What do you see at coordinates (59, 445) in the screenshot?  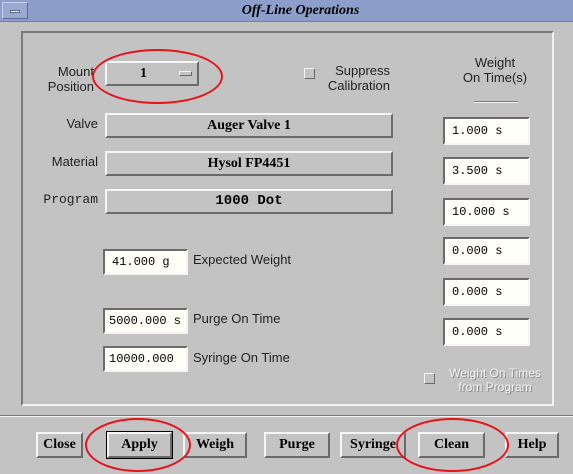 I see `close-button: Close` at bounding box center [59, 445].